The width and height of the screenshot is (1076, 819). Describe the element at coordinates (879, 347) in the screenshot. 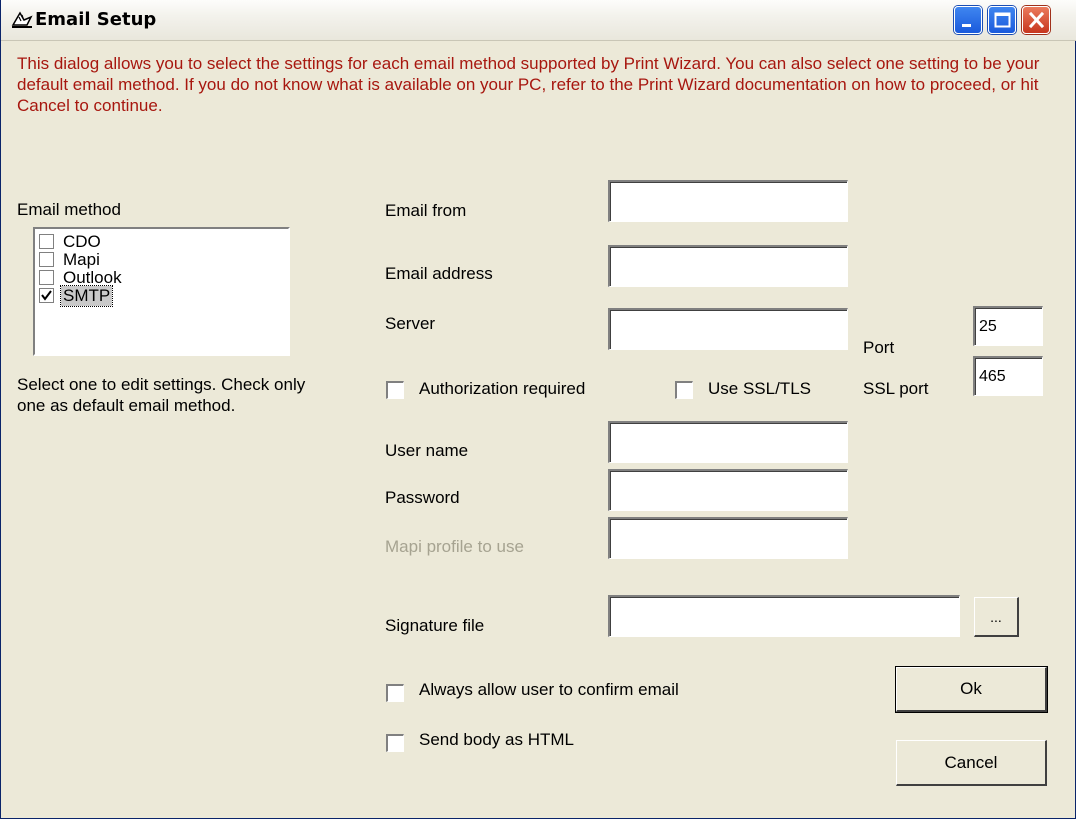

I see `port-label: Port` at that location.